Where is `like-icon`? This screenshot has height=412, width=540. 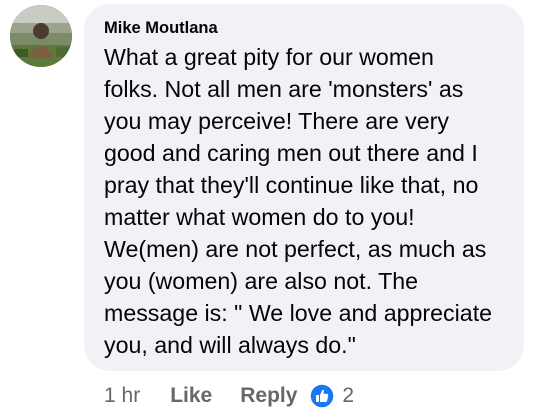
like-icon is located at coordinates (322, 396).